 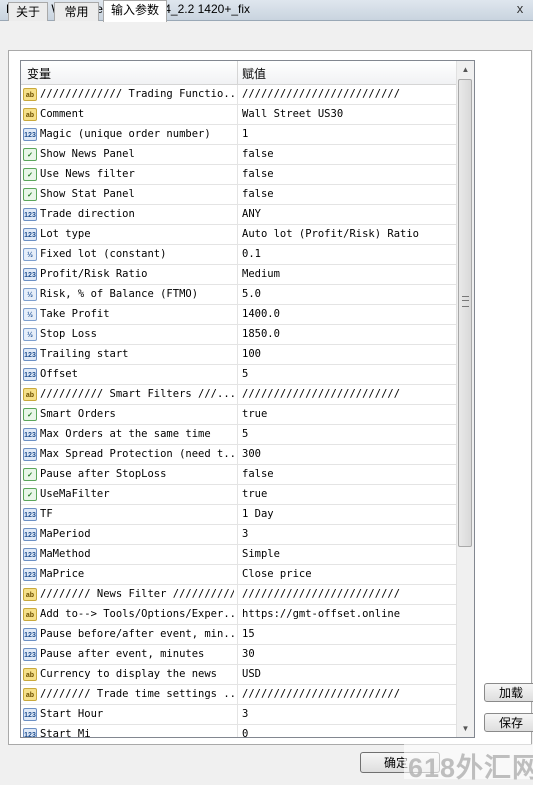 I want to click on save-button: 保存, so click(x=508, y=722).